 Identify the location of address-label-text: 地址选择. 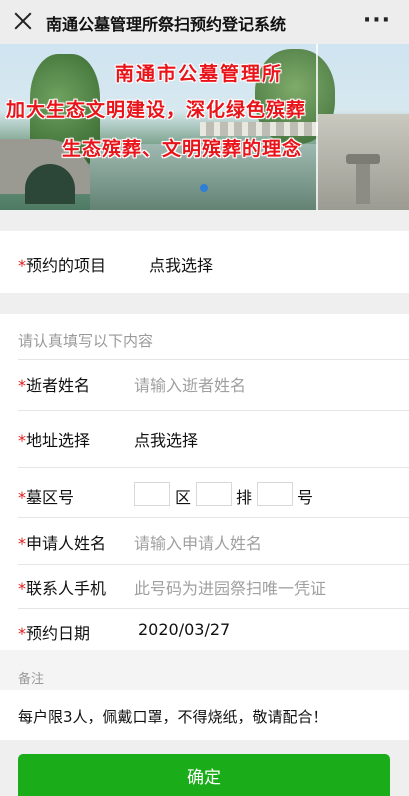
(58, 440).